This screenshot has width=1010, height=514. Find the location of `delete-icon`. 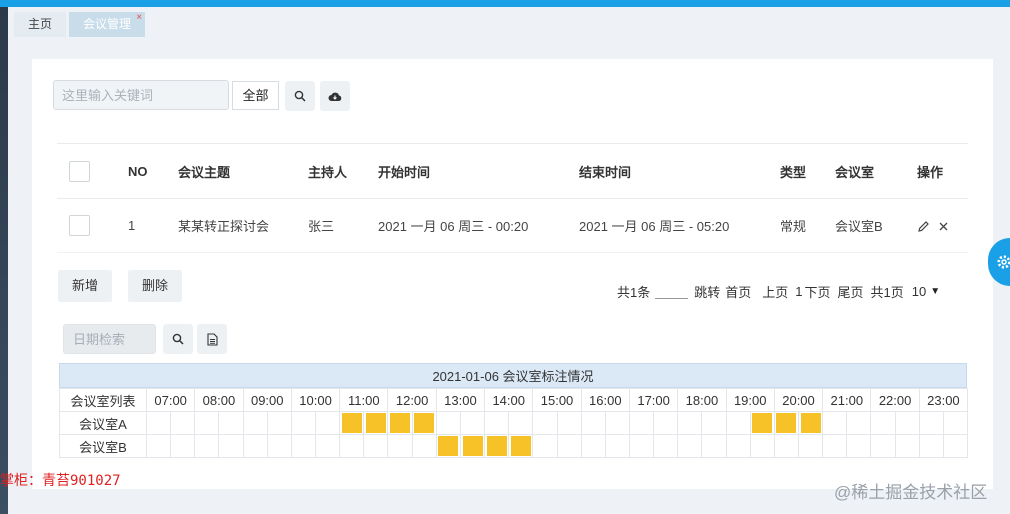

delete-icon is located at coordinates (943, 226).